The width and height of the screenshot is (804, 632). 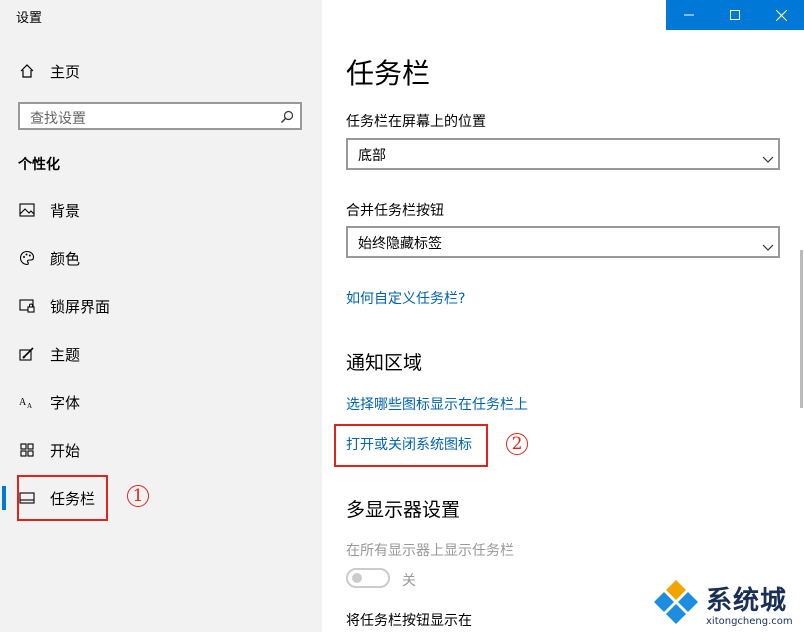 I want to click on maximize-icon, so click(x=735, y=15).